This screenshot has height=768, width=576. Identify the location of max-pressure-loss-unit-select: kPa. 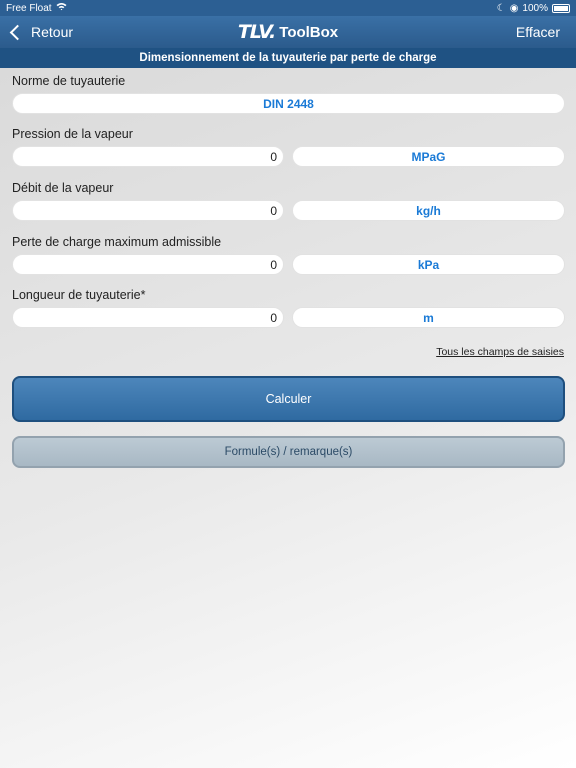
(428, 264).